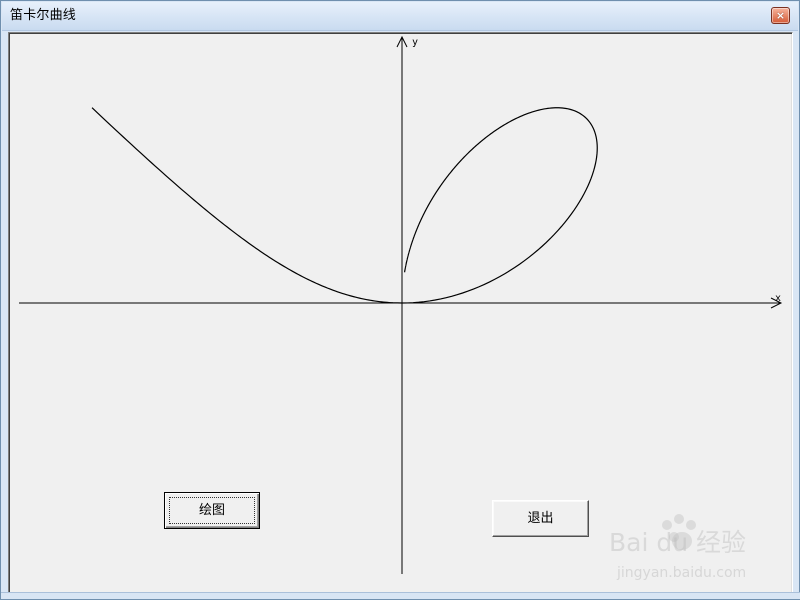 Image resolution: width=800 pixels, height=600 pixels. Describe the element at coordinates (43, 15) in the screenshot. I see `window-title: 笛卡尔曲线` at that location.